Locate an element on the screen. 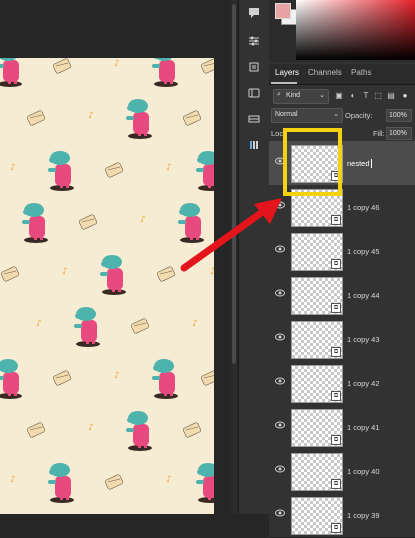 The height and width of the screenshot is (538, 415). fill-input: 100% is located at coordinates (399, 133).